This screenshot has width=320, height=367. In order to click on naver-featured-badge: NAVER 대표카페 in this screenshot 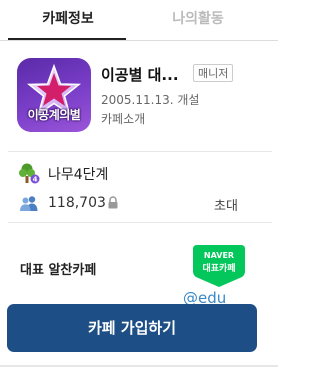, I will do `click(219, 266)`.